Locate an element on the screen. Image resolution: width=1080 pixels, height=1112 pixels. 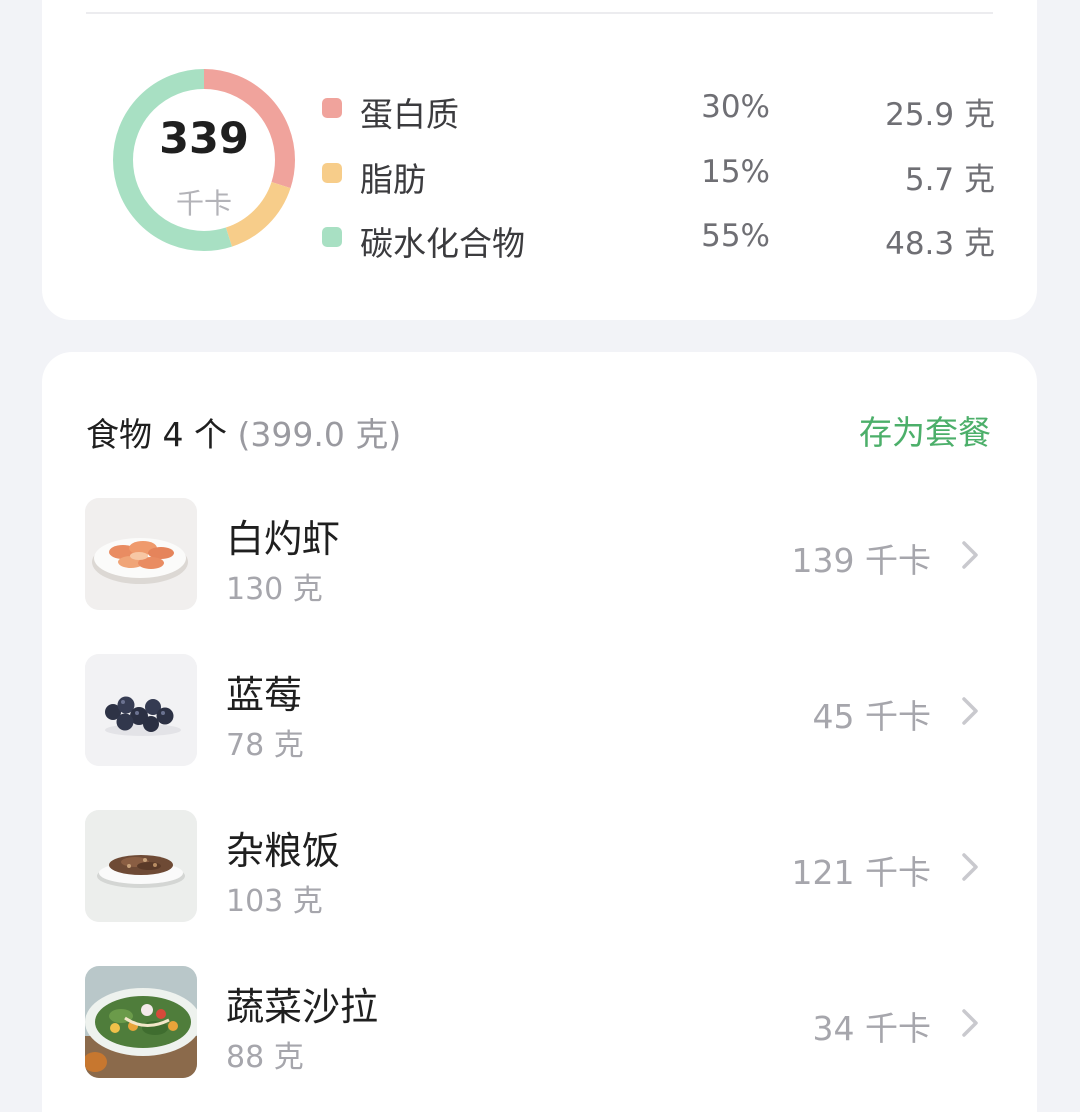
food-item-grain-rice: 杂粮饭 103 克 121 千卡 is located at coordinates (539, 867).